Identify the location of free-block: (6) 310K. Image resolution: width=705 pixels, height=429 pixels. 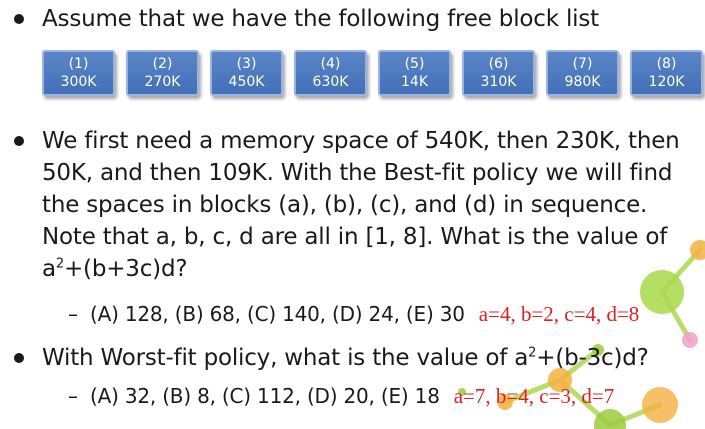
(498, 73).